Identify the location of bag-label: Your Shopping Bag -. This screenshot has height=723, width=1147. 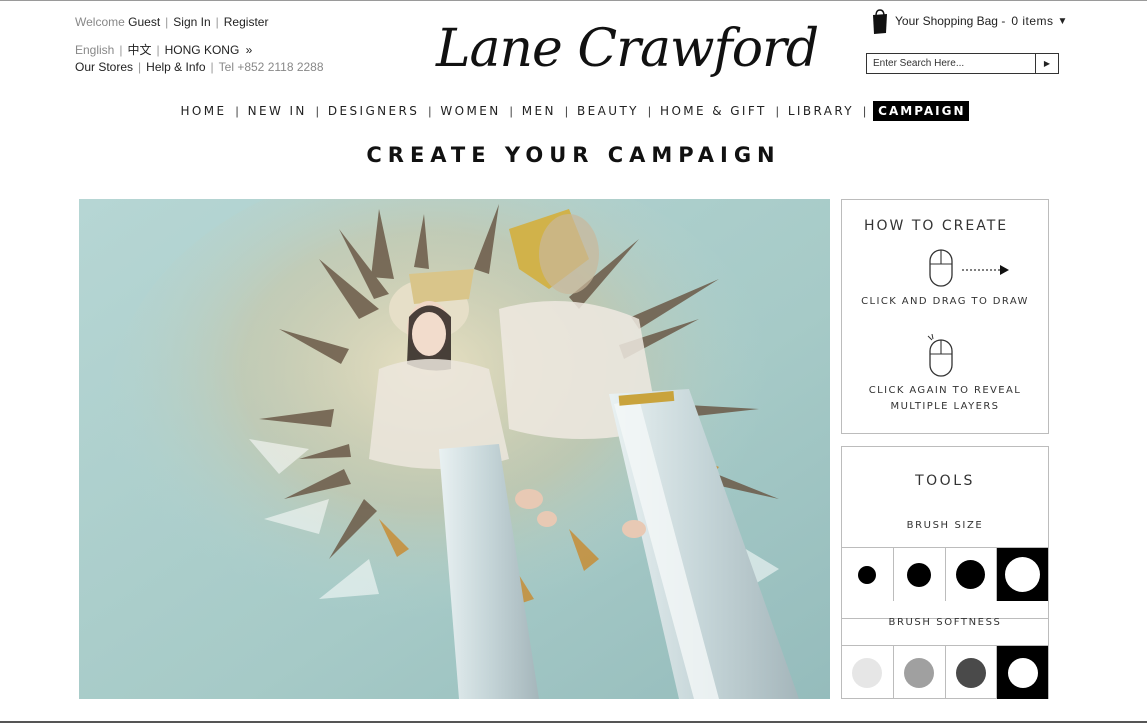
(950, 21).